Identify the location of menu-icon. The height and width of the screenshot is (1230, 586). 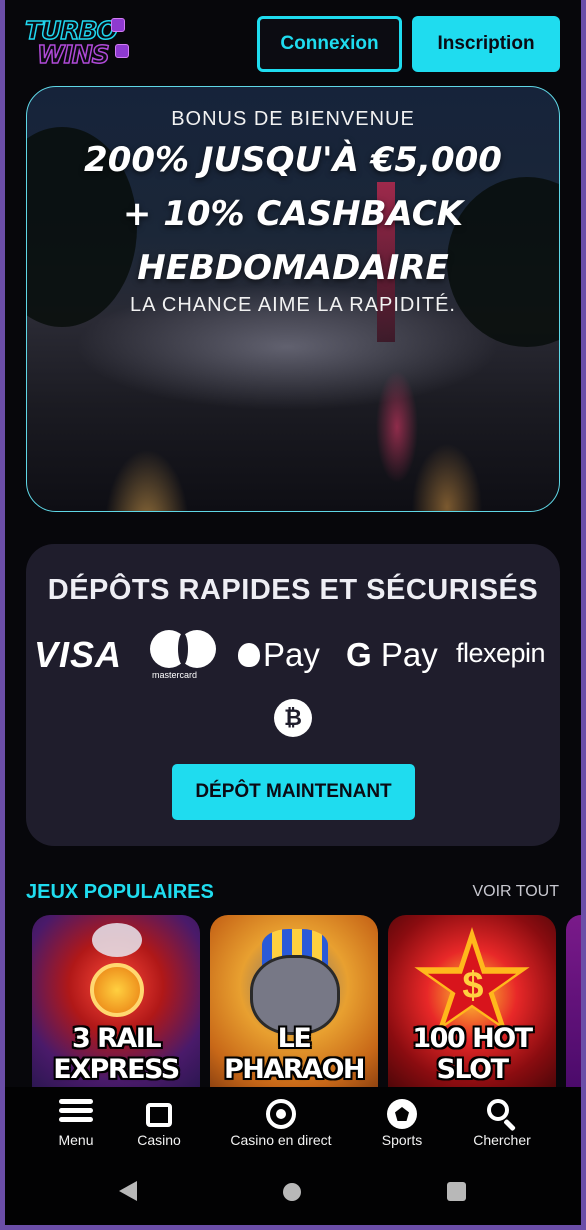
(76, 1113).